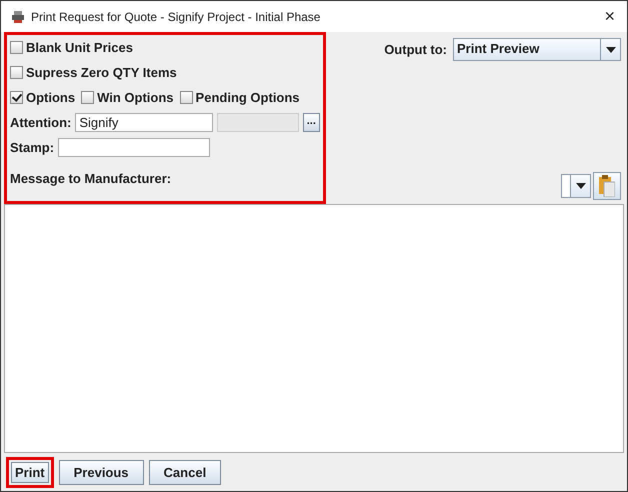 The height and width of the screenshot is (492, 628). What do you see at coordinates (30, 472) in the screenshot?
I see `print-button: Print` at bounding box center [30, 472].